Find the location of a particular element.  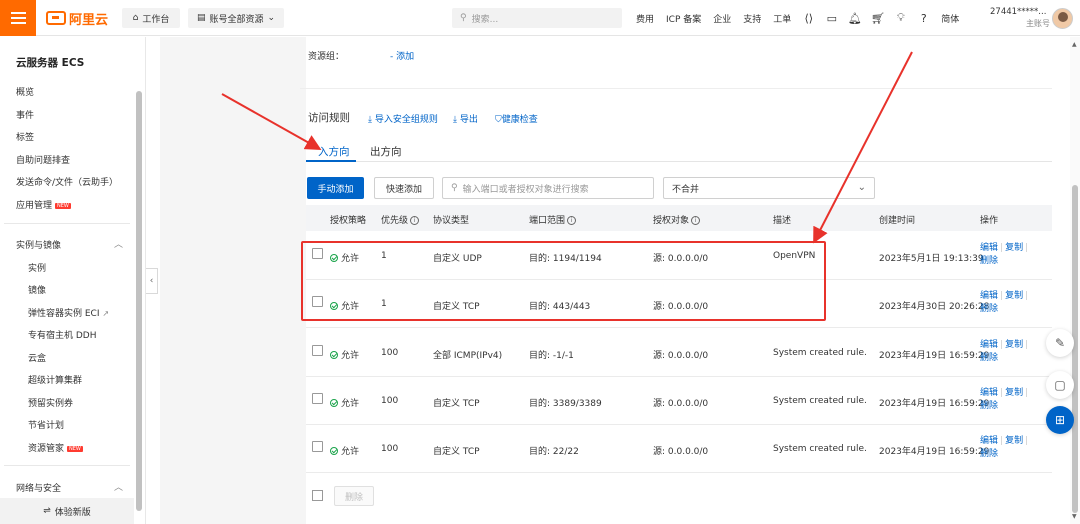

resource-group-label: 资源组： is located at coordinates (326, 57).